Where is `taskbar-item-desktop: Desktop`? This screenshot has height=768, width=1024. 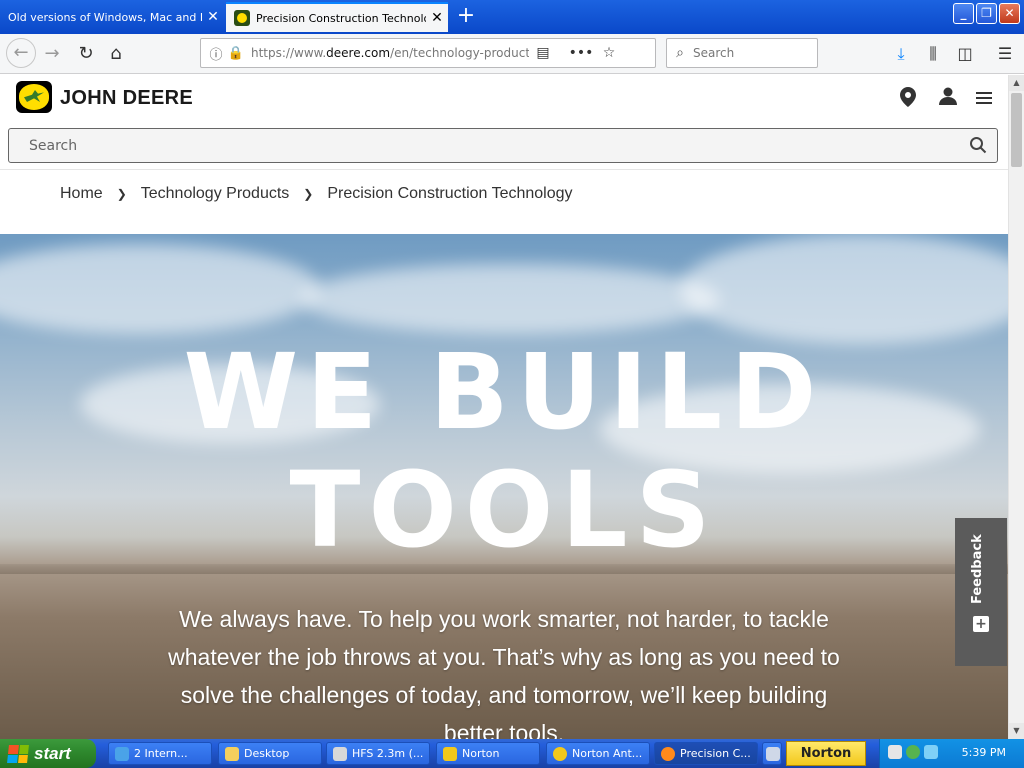
taskbar-item-desktop: Desktop is located at coordinates (270, 753).